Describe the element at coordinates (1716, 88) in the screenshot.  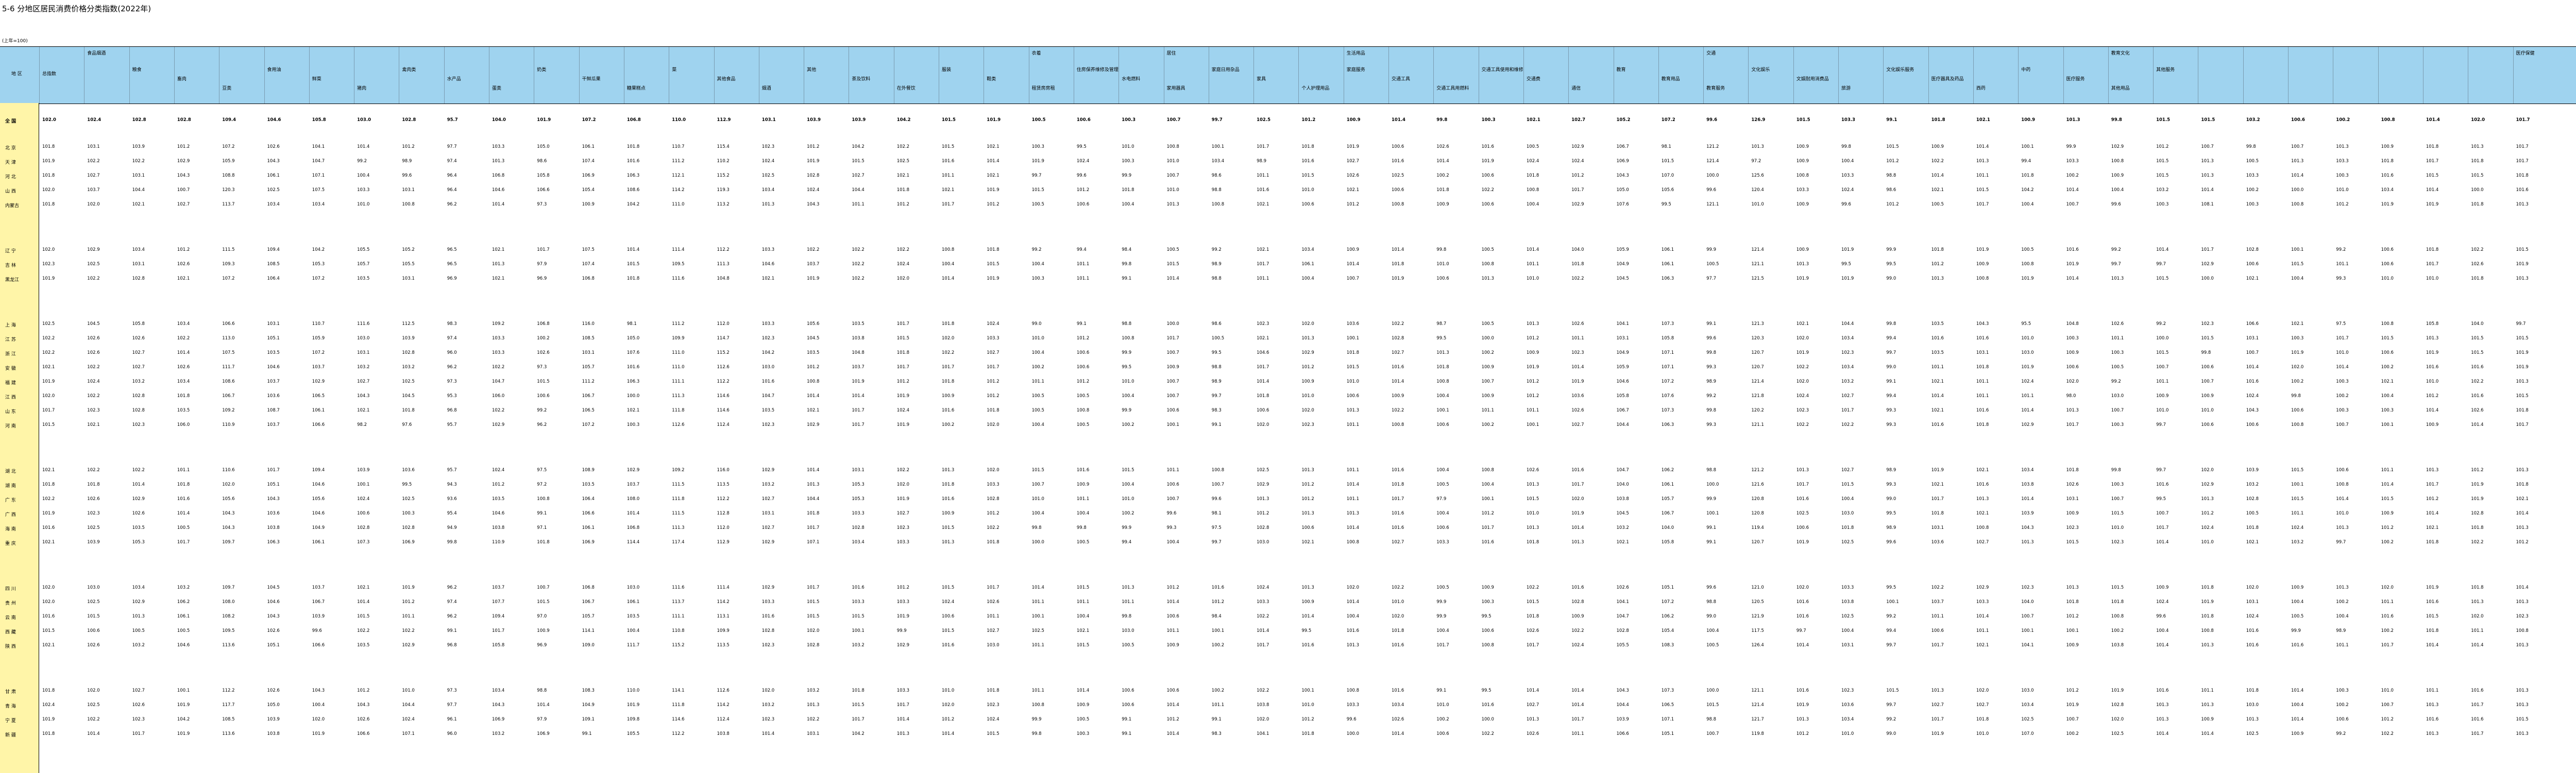
I see `header-sublabel: 教育服务` at that location.